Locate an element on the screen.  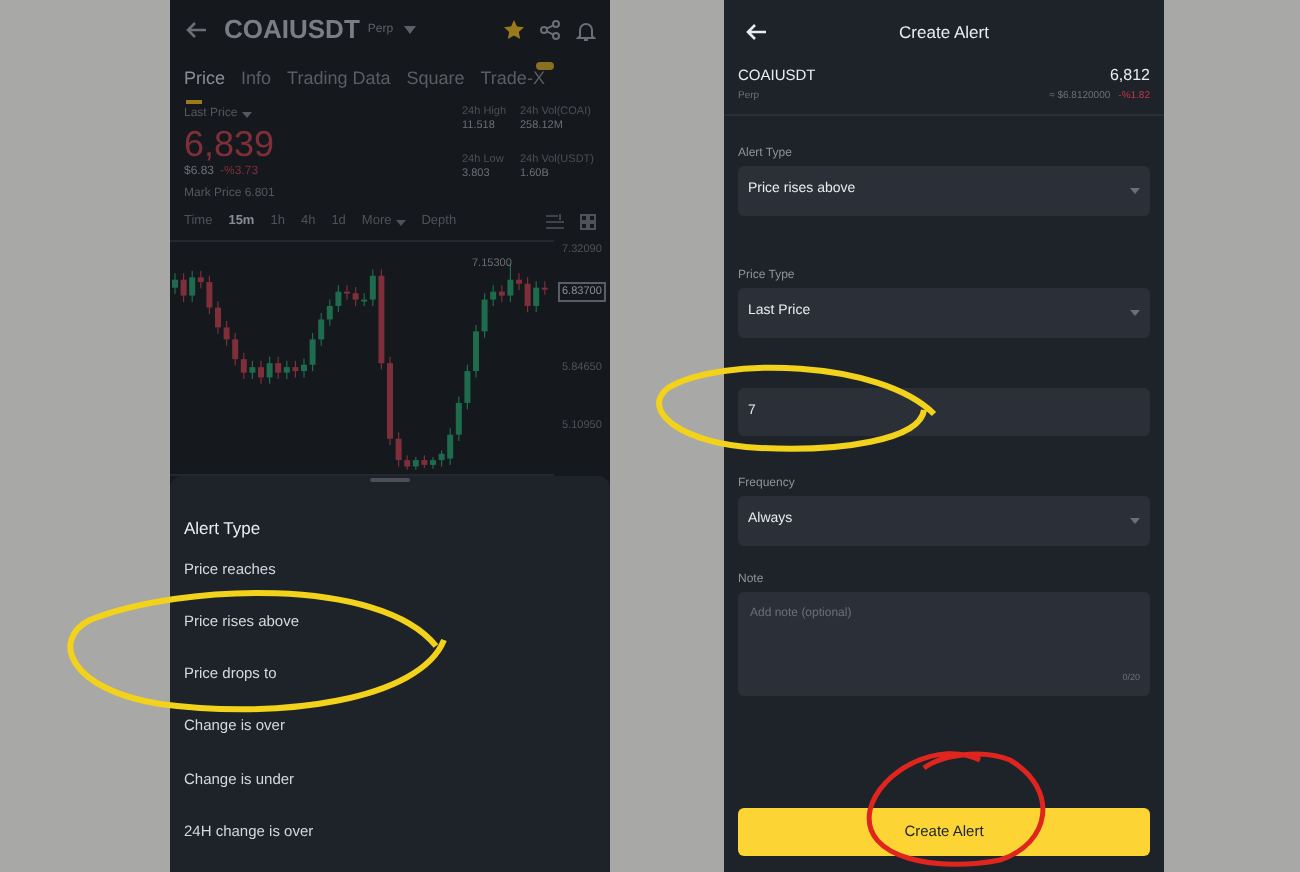
share-icon is located at coordinates (550, 30).